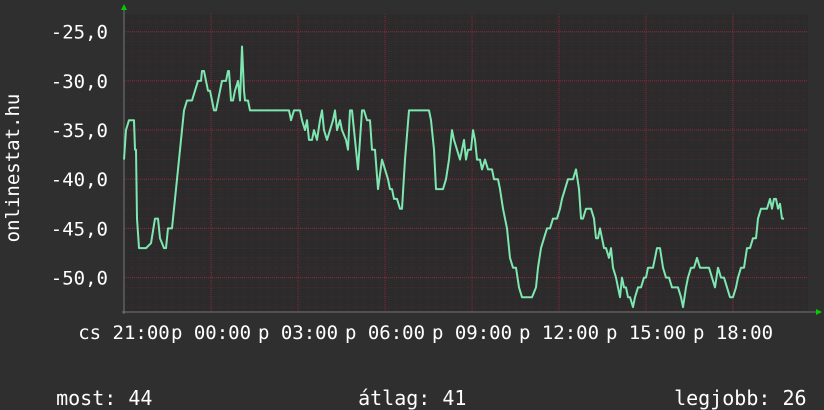 The image size is (824, 410). I want to click on y-axis-label: onlinestat.hu, so click(13, 168).